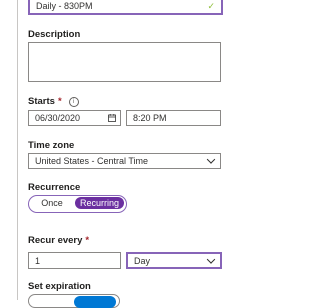 The image size is (320, 308). I want to click on panel-left-border, so click(17, 150).